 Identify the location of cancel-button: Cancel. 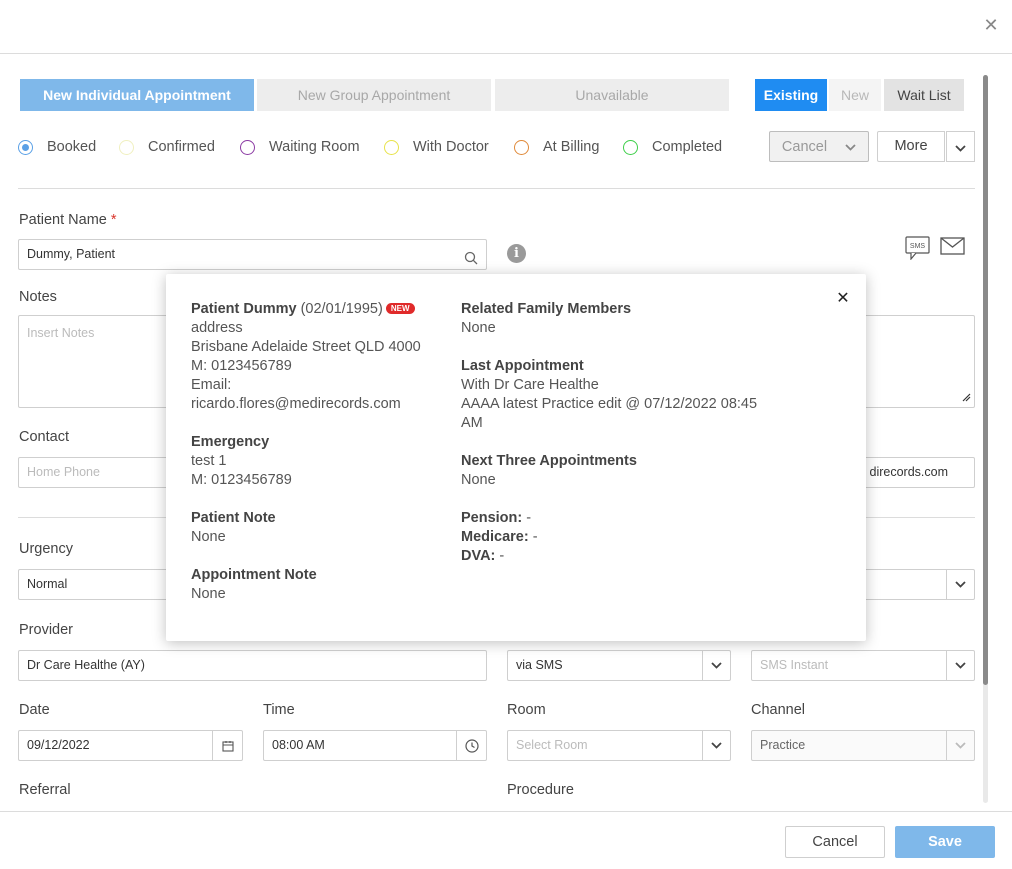
(835, 842).